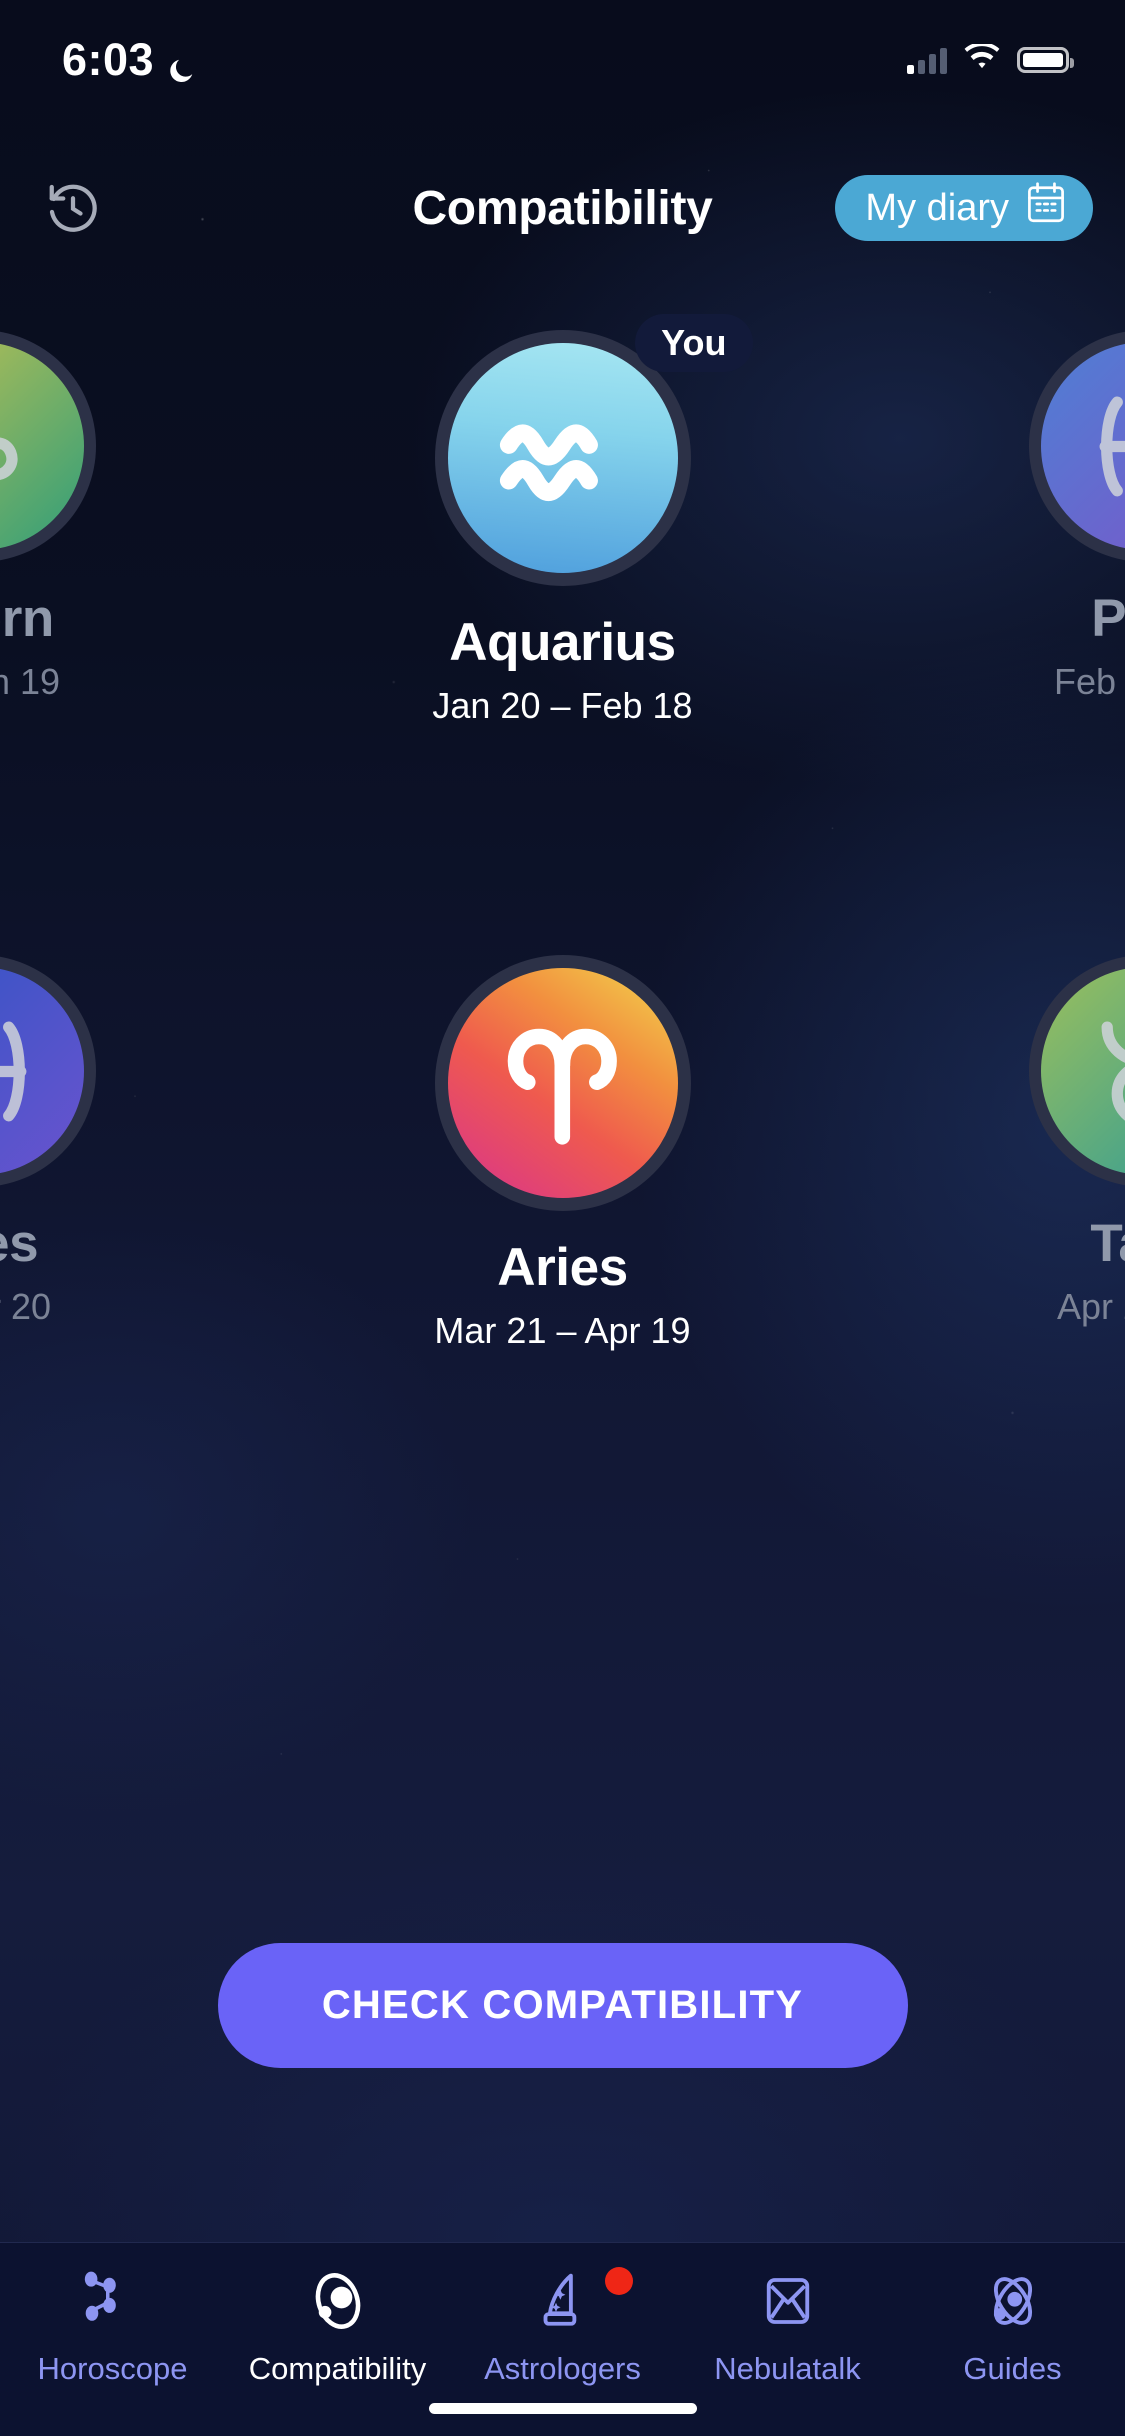 The width and height of the screenshot is (1125, 2436). What do you see at coordinates (562, 2368) in the screenshot?
I see `tab-label: Astrologers` at bounding box center [562, 2368].